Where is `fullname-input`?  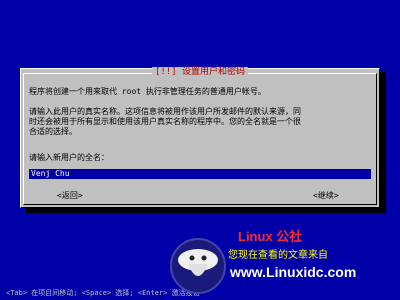
fullname-input is located at coordinates (200, 174).